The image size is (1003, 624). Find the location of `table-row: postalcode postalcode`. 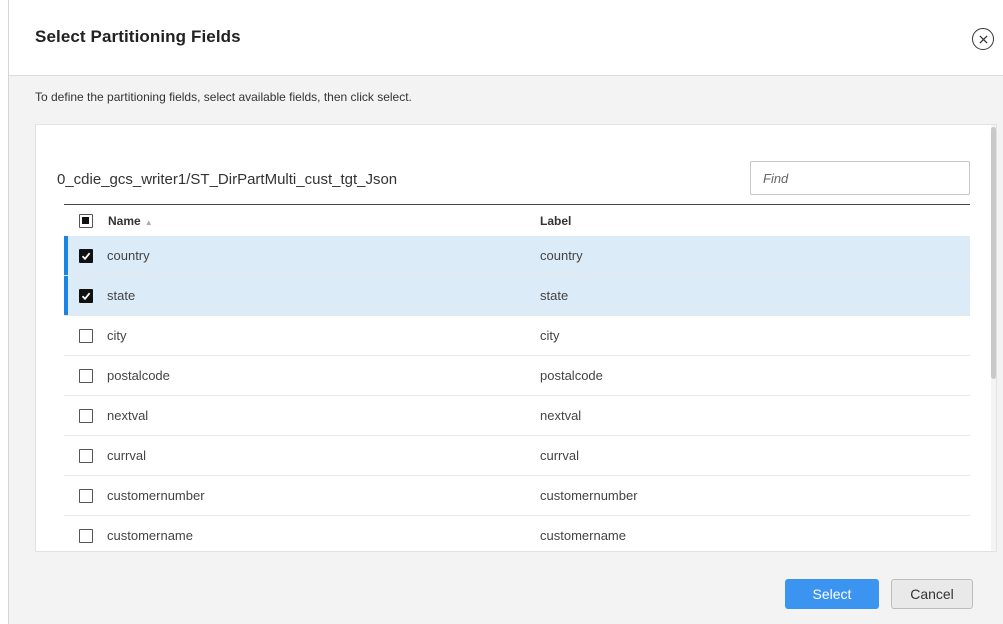

table-row: postalcode postalcode is located at coordinates (517, 376).